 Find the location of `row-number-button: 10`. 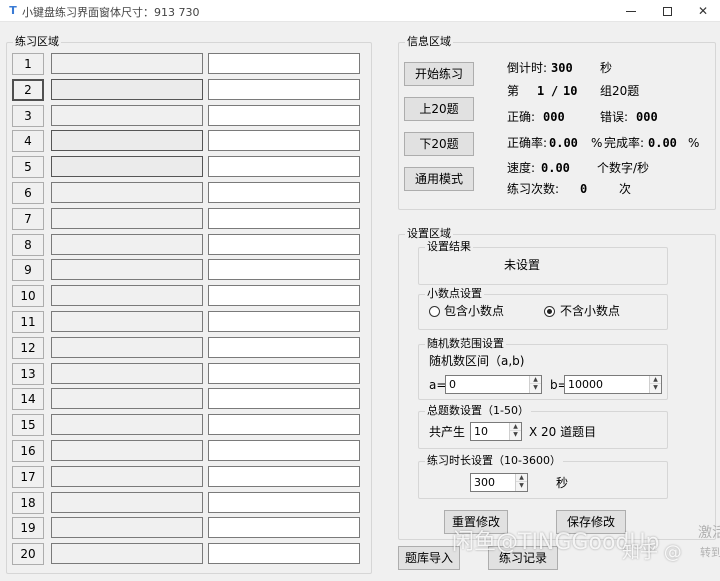

row-number-button: 10 is located at coordinates (28, 296).